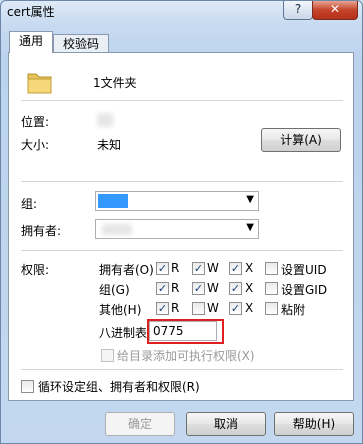  I want to click on group-write-checkbox: ✓, so click(198, 288).